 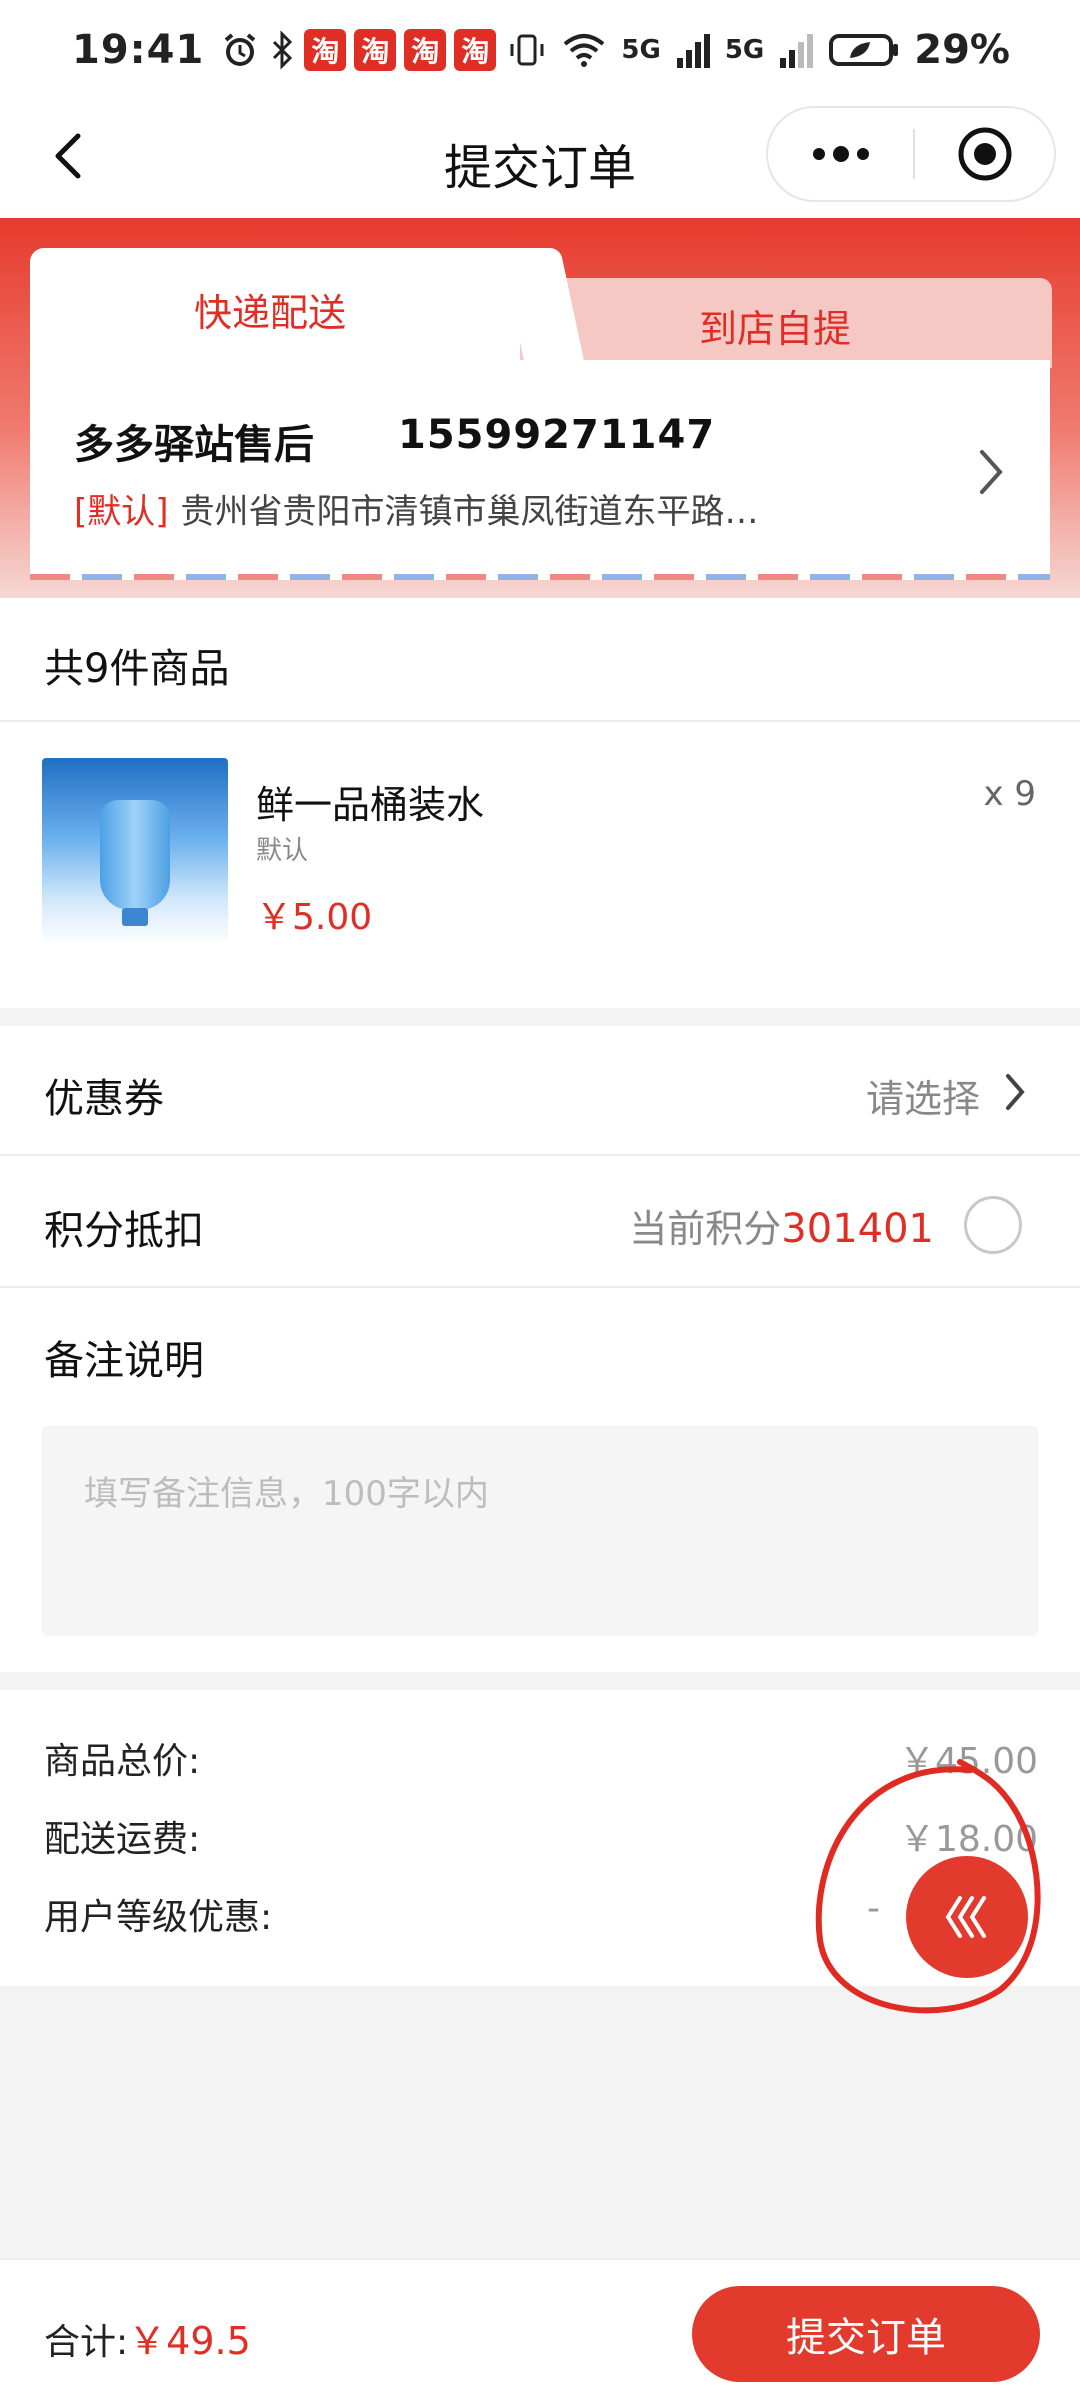 What do you see at coordinates (864, 50) in the screenshot?
I see `battery-icon` at bounding box center [864, 50].